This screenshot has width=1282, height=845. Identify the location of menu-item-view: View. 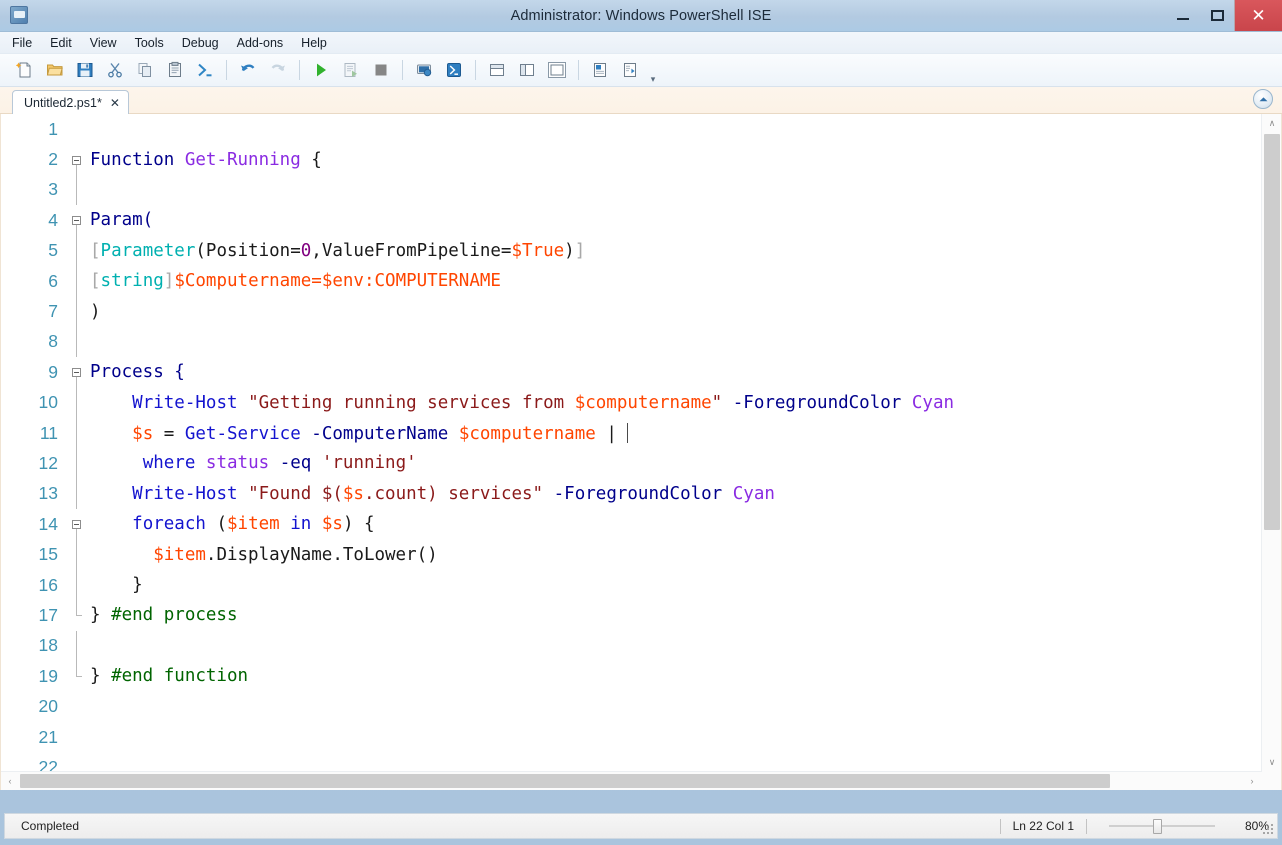
(108, 43).